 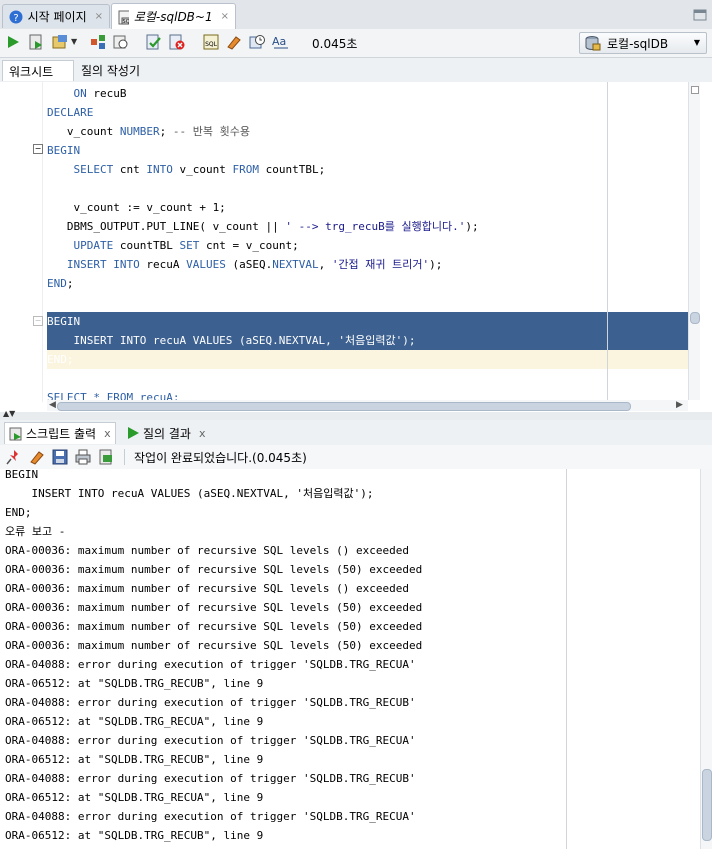 I want to click on tab-label: 질의 결과, so click(x=167, y=433).